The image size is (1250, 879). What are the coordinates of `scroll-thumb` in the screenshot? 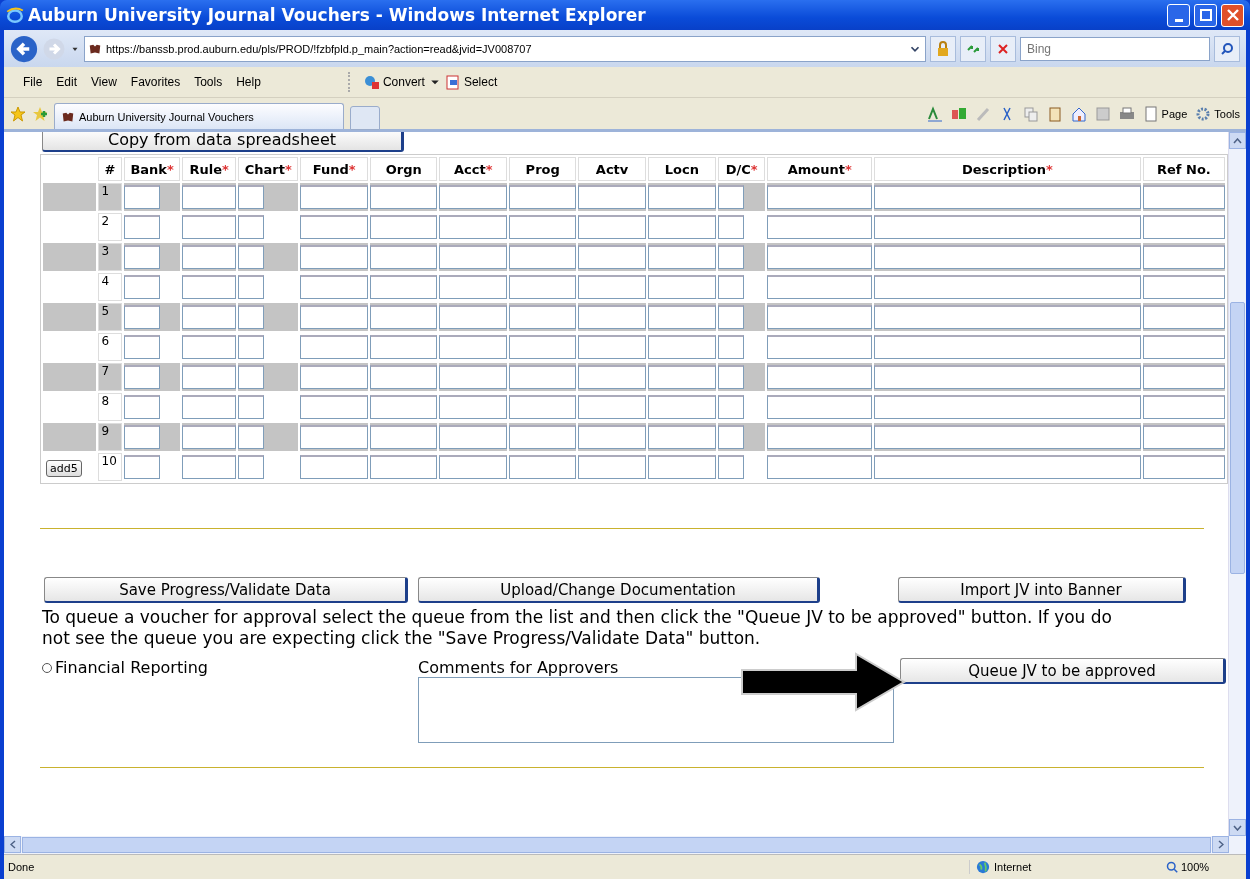 It's located at (616, 845).